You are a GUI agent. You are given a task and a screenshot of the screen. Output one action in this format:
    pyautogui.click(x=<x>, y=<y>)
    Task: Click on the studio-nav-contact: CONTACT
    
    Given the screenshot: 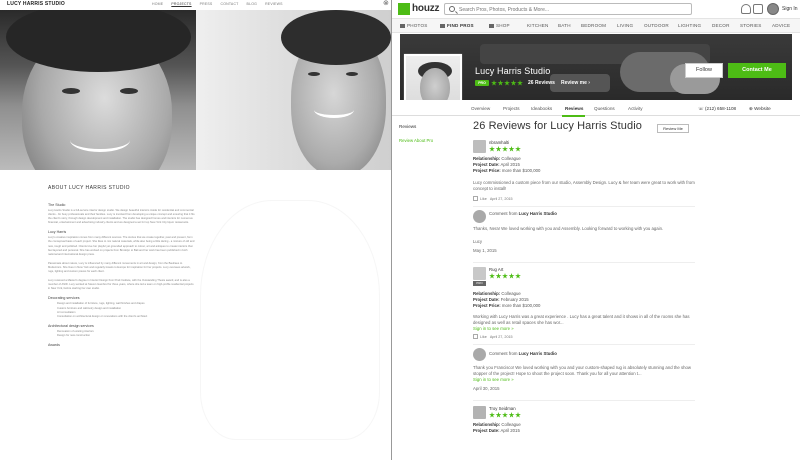 What is the action you would take?
    pyautogui.click(x=229, y=4)
    